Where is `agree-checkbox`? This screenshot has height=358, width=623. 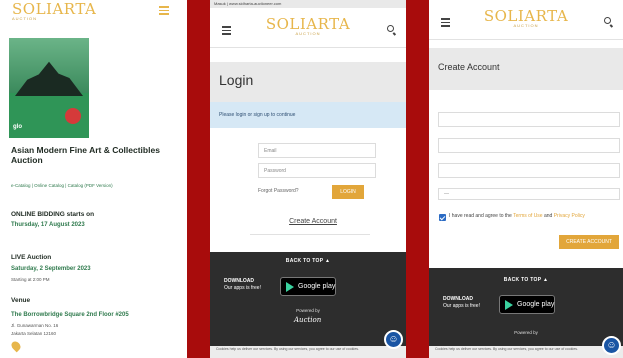
agree-checkbox is located at coordinates (442, 217).